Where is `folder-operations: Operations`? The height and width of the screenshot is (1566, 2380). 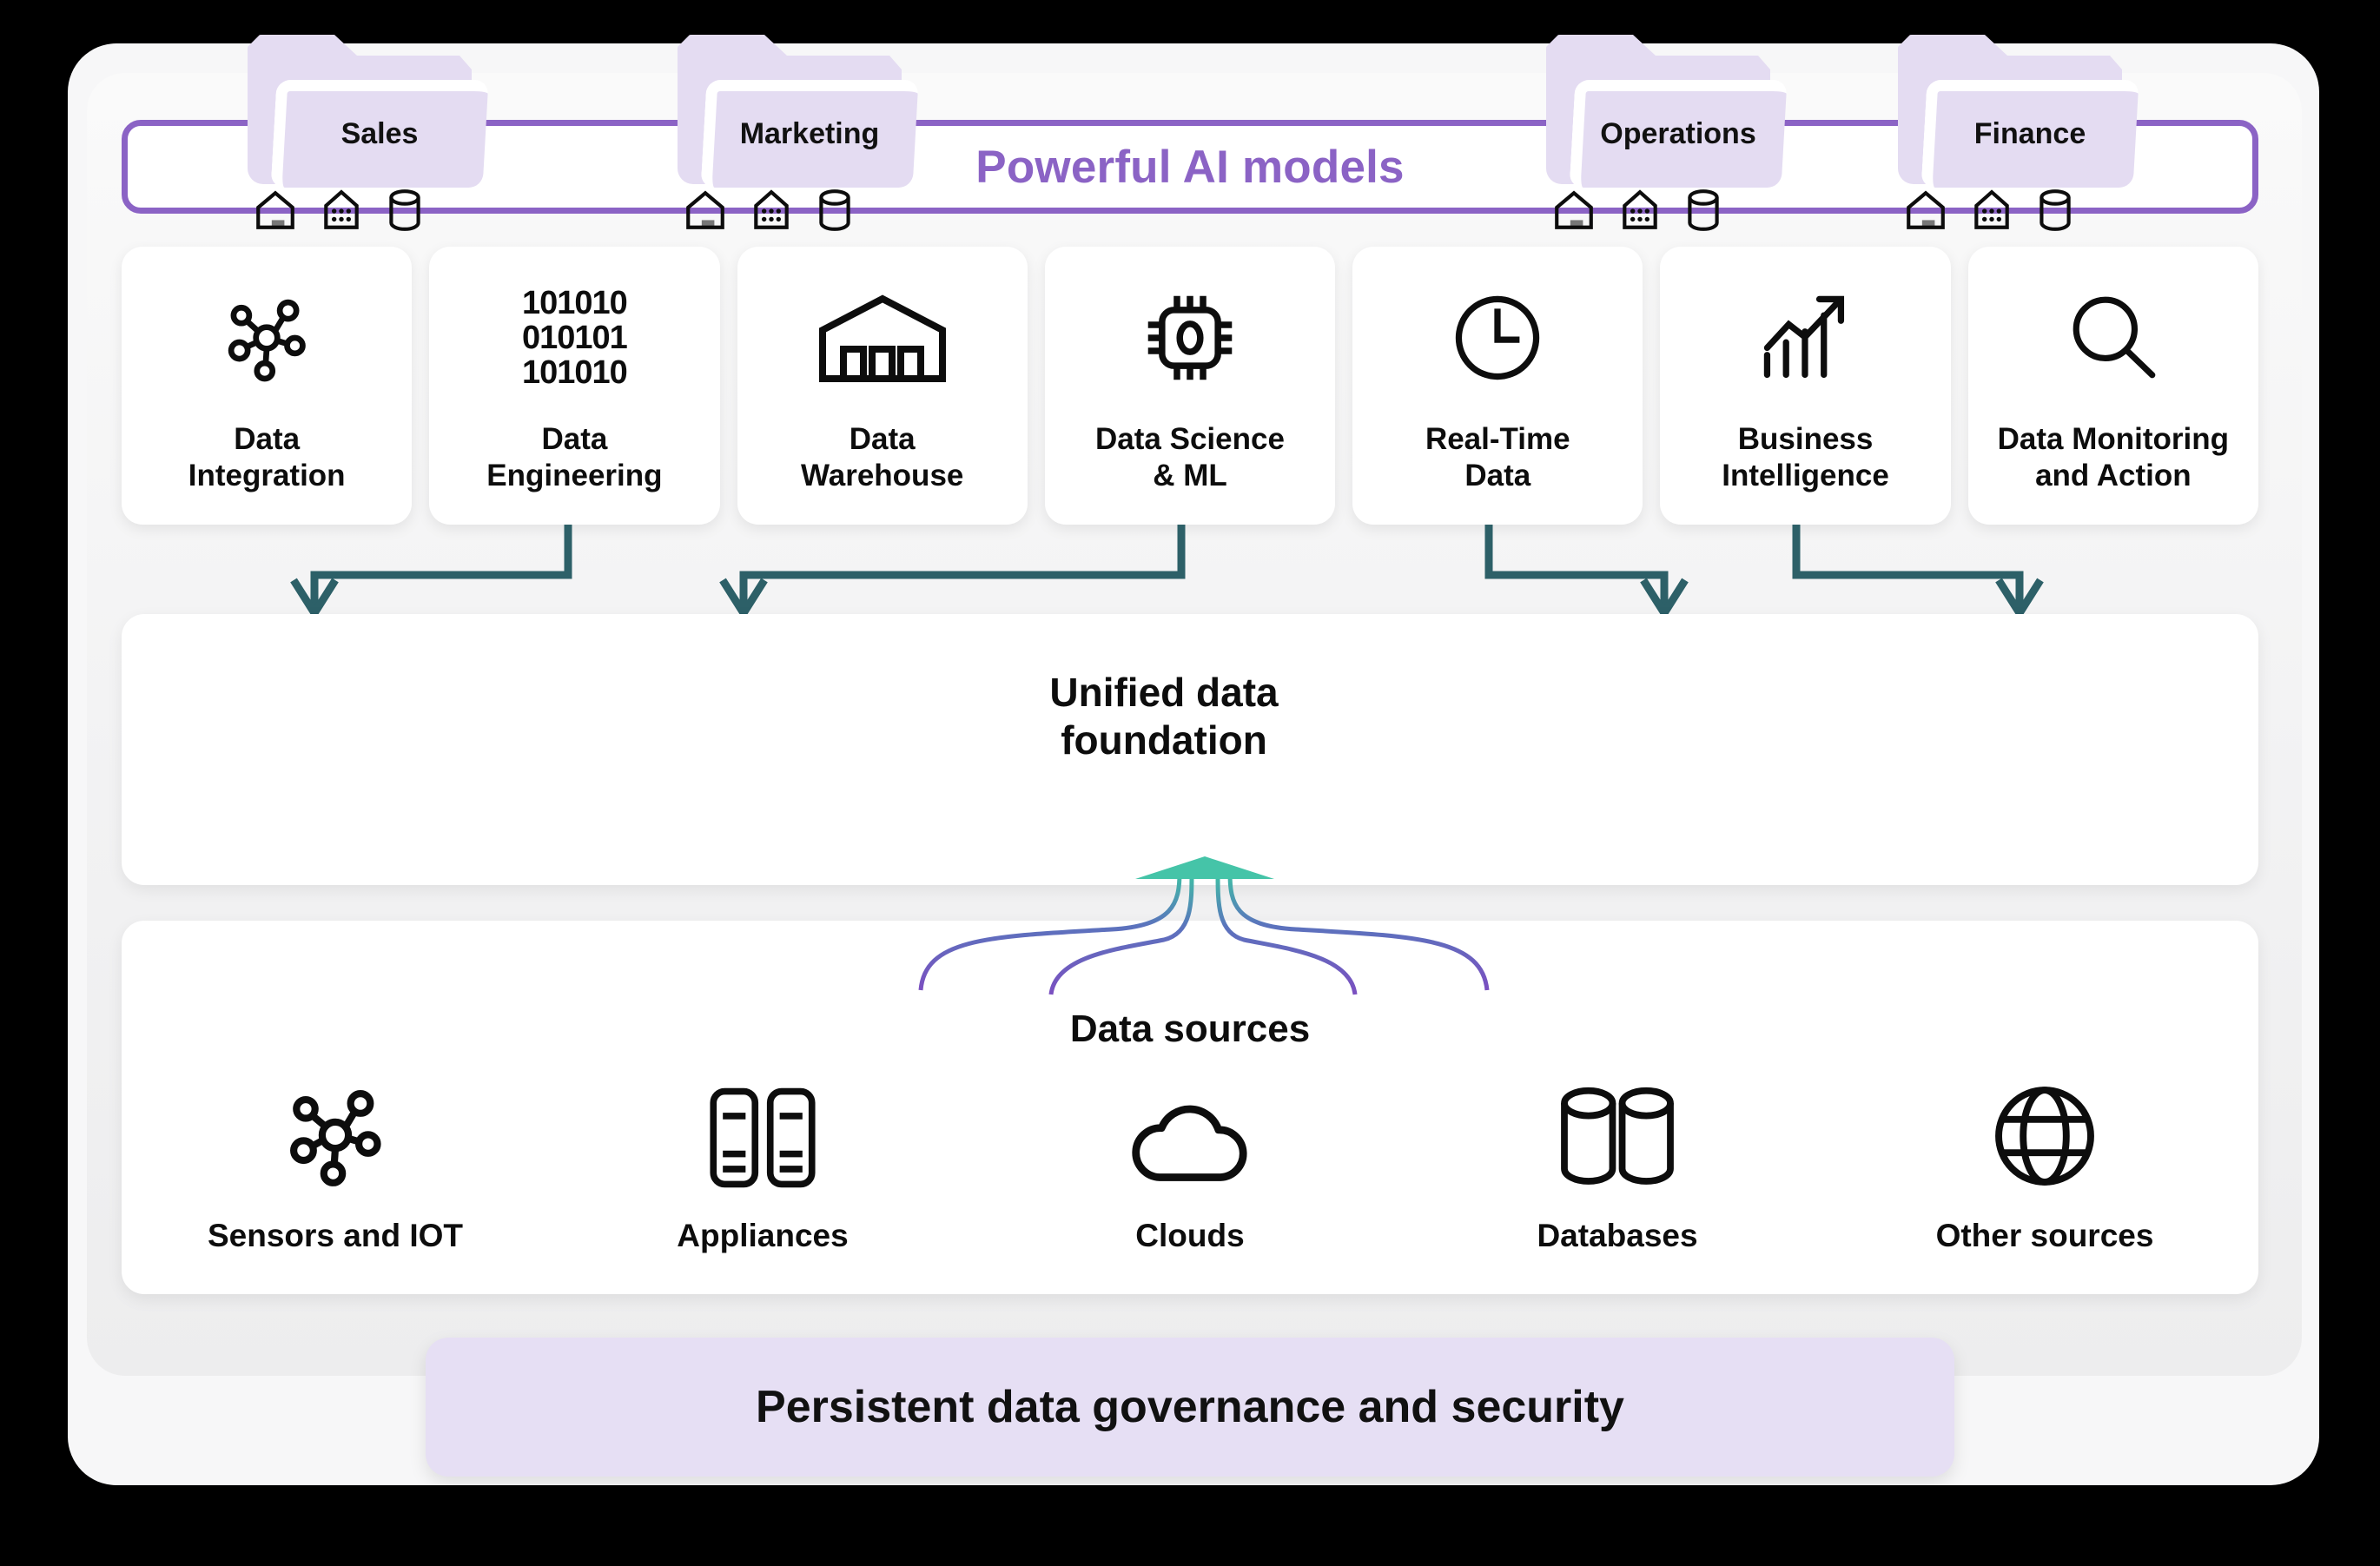 folder-operations: Operations is located at coordinates (1667, 133).